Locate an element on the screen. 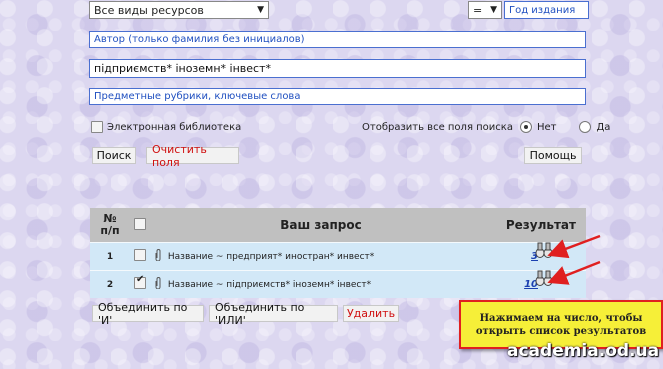 The width and height of the screenshot is (663, 369). site-watermark: academia.od.ua is located at coordinates (583, 351).